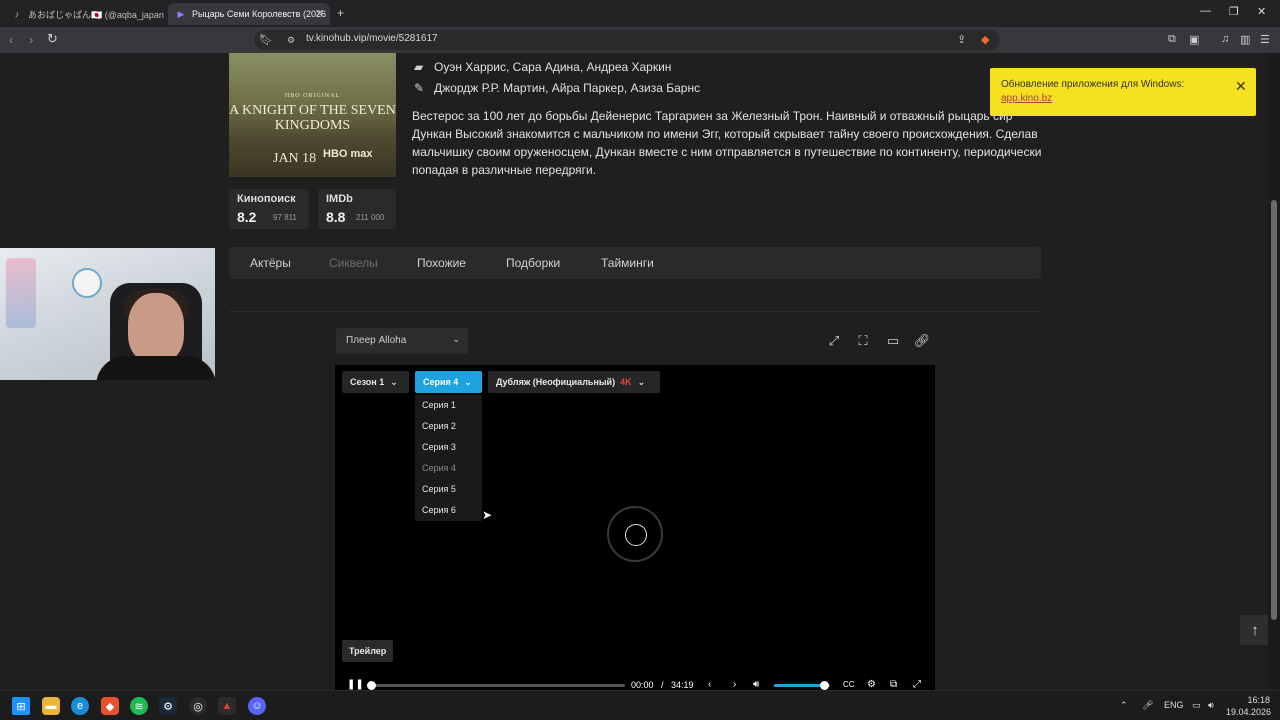 This screenshot has width=1280, height=720. What do you see at coordinates (257, 706) in the screenshot?
I see `discord-icon: ☺` at bounding box center [257, 706].